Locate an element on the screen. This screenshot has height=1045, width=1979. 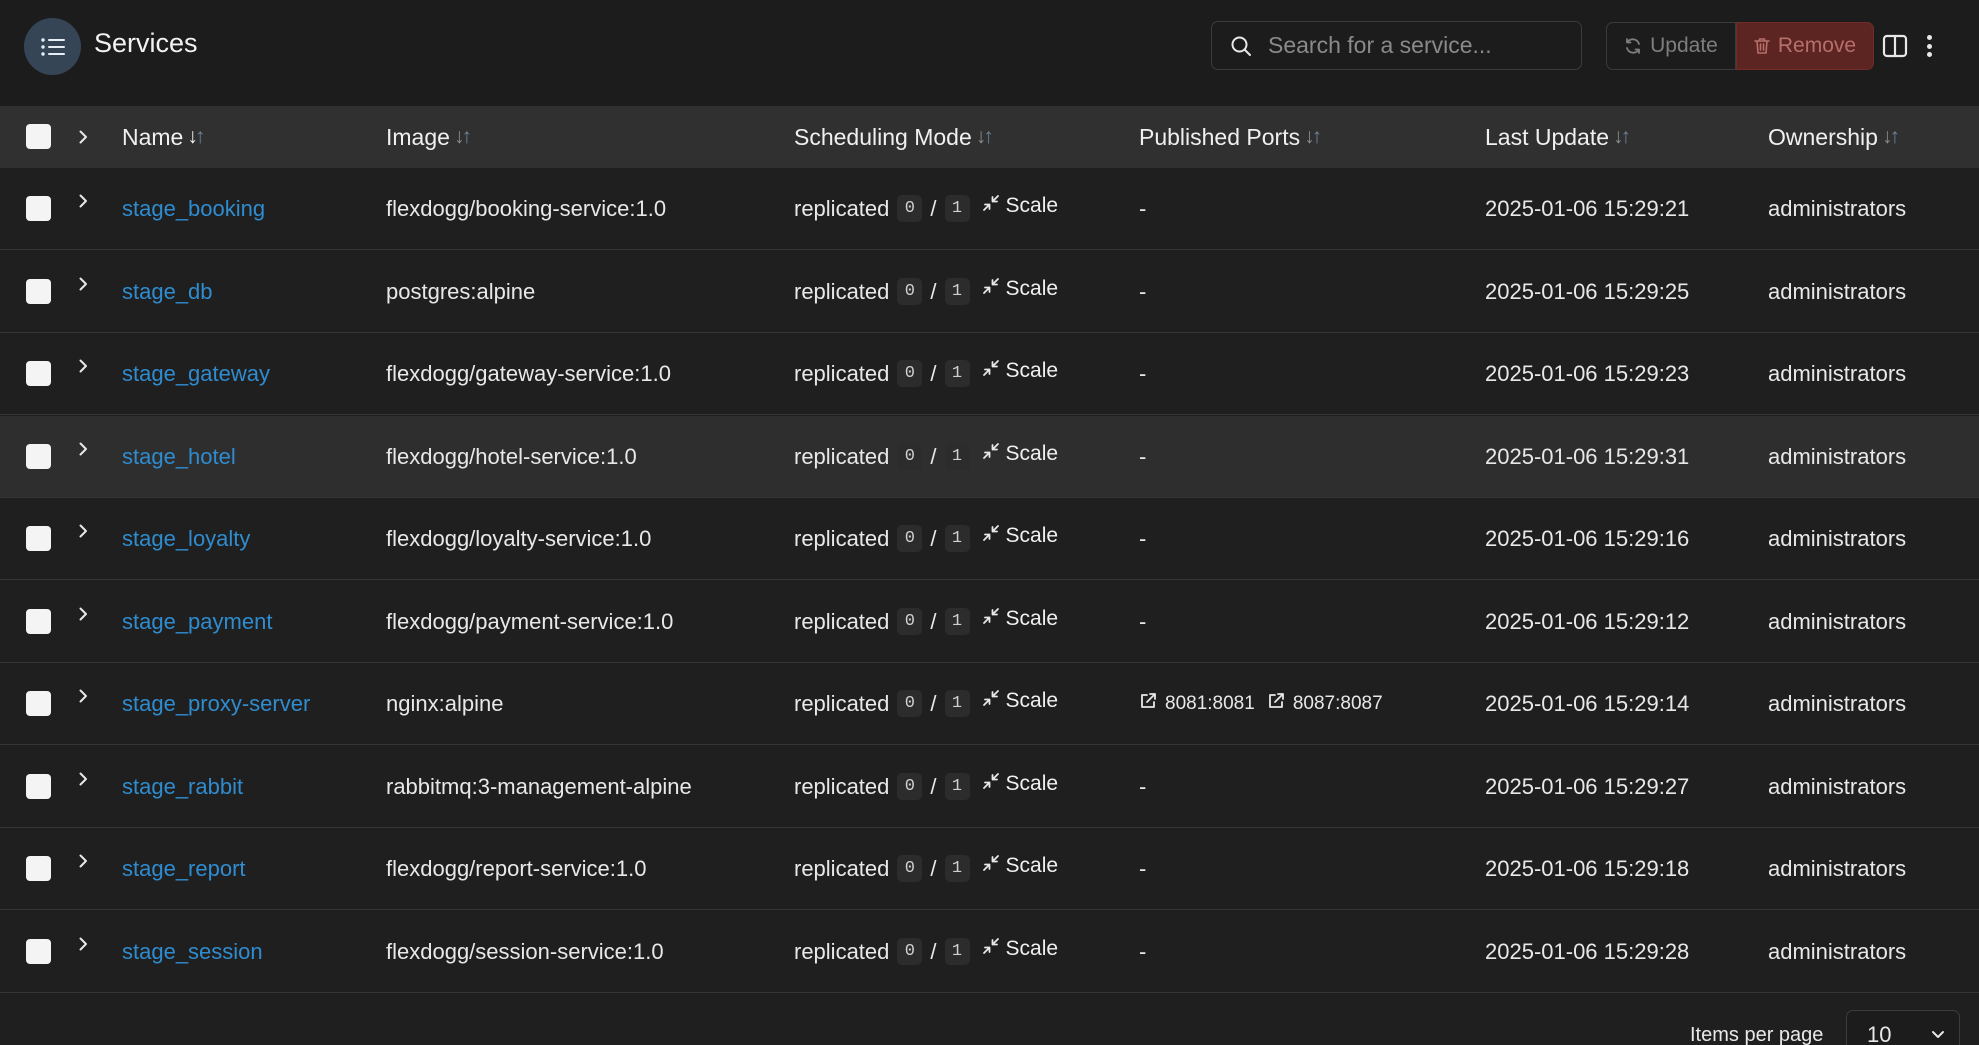
column-header-last-update: Last Update ↓ ↑ is located at coordinates (1558, 137).